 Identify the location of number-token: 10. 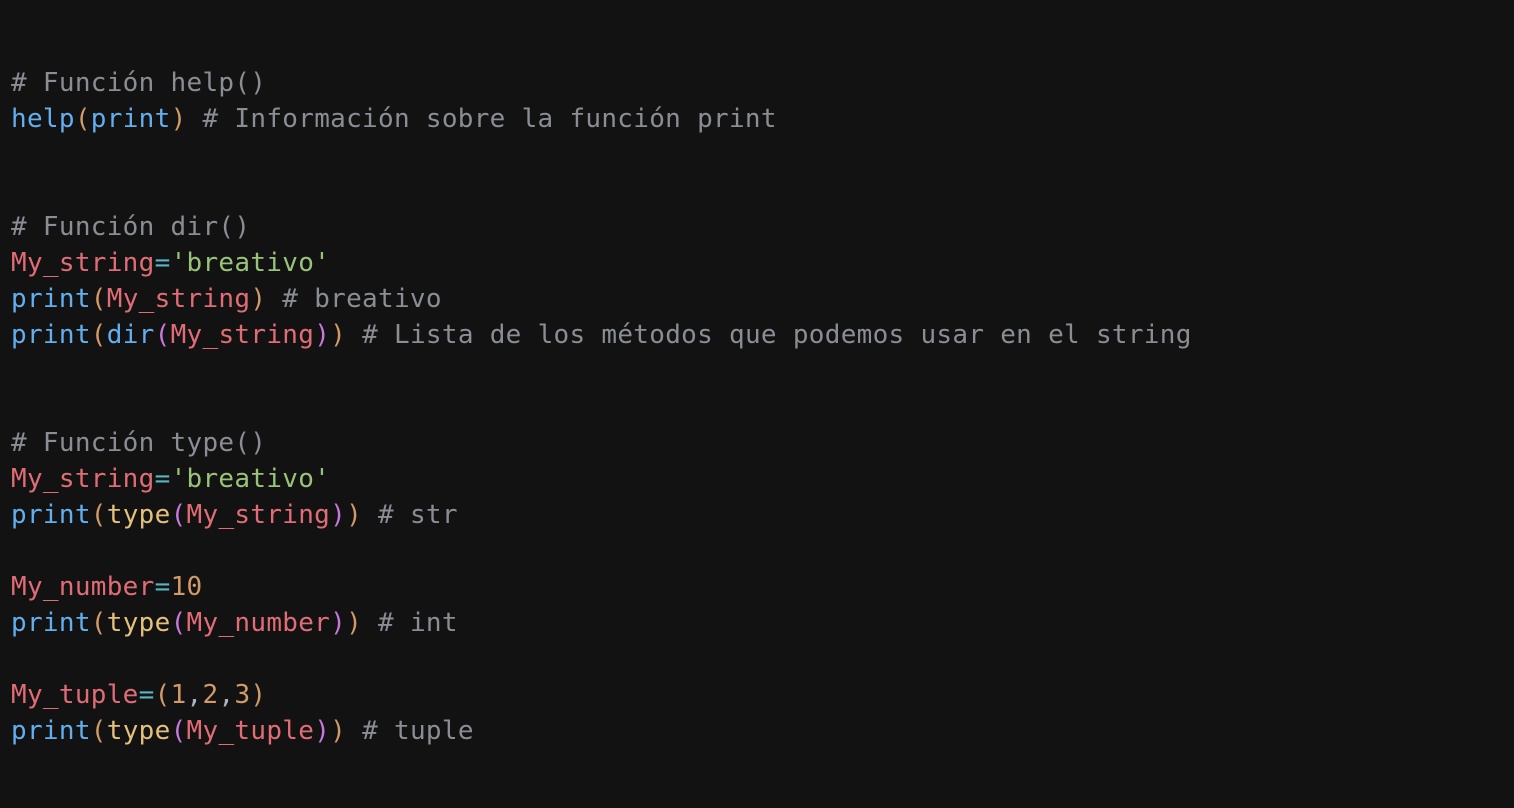
(186, 587).